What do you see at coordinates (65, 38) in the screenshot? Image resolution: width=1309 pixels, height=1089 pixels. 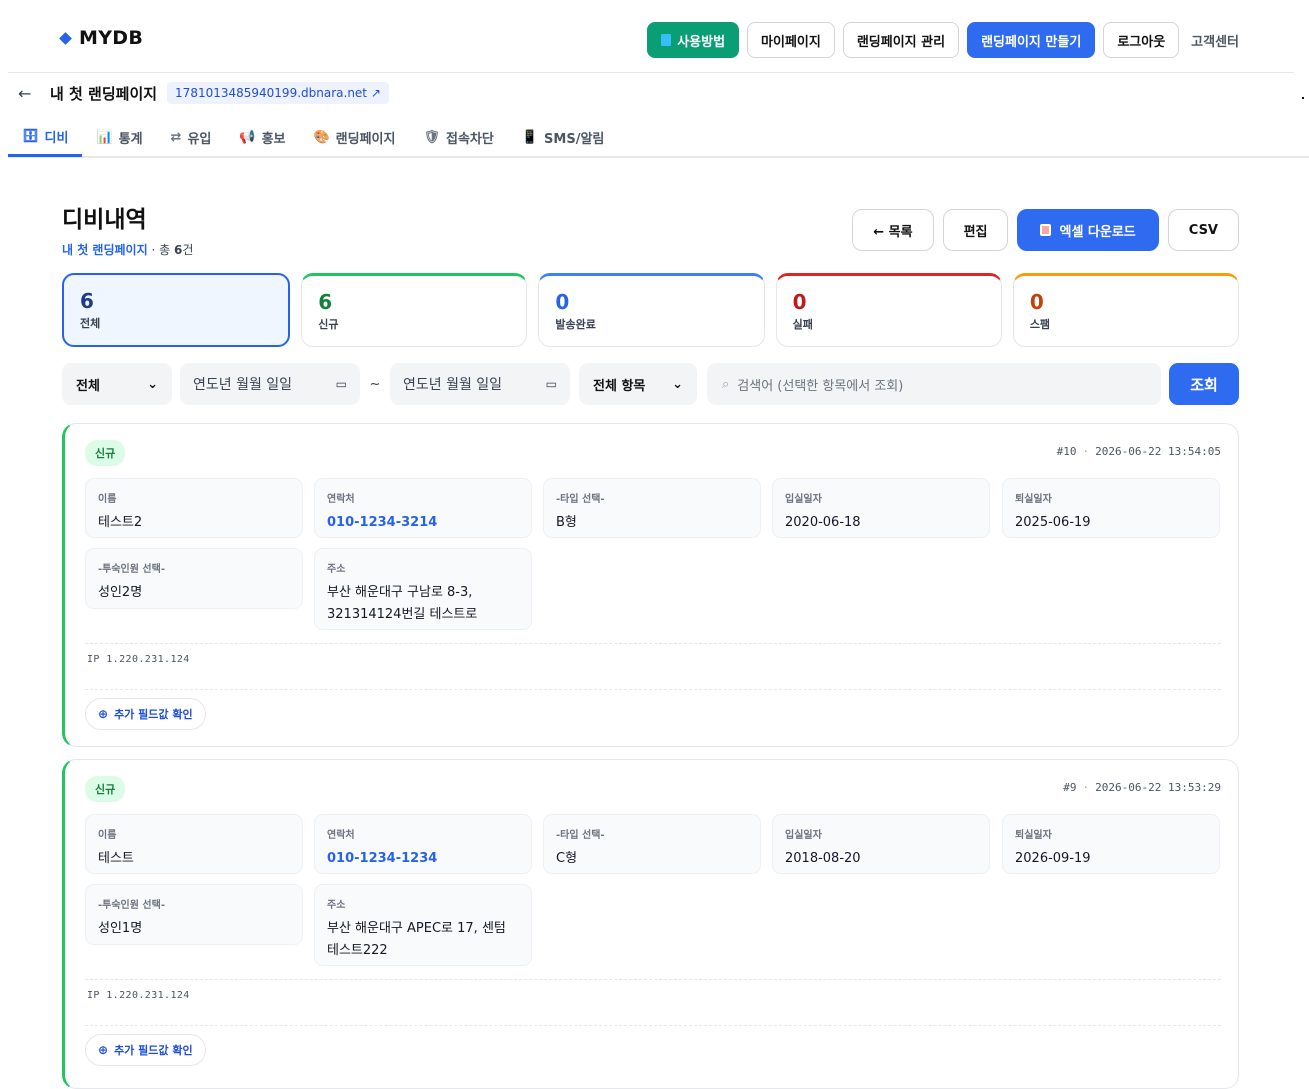 I see `diamond-icon` at bounding box center [65, 38].